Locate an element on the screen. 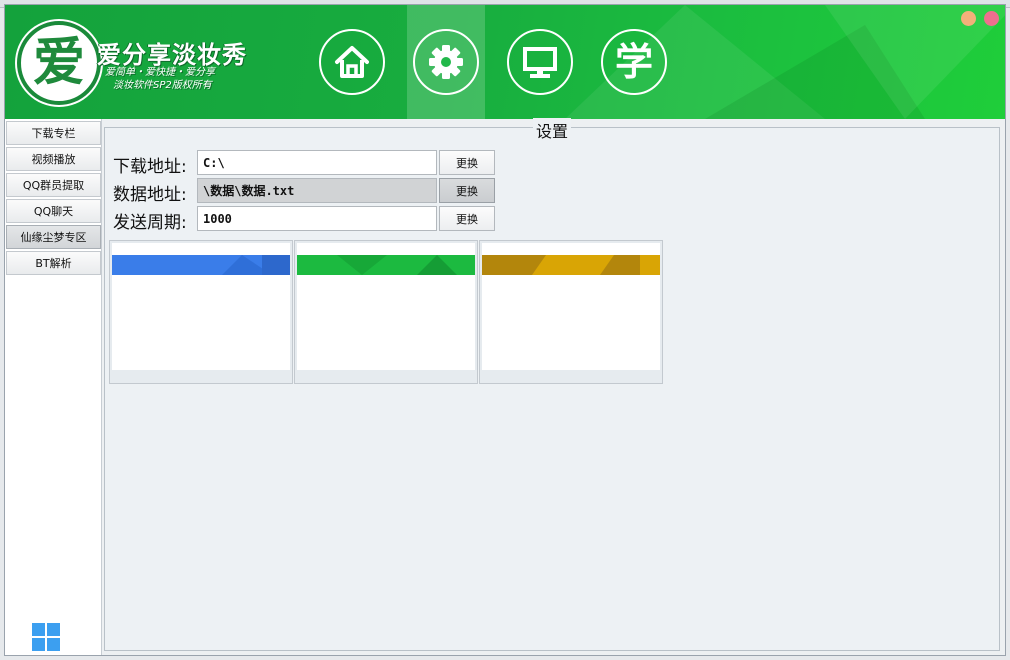 The height and width of the screenshot is (660, 1010). nav-settings-circle is located at coordinates (446, 62).